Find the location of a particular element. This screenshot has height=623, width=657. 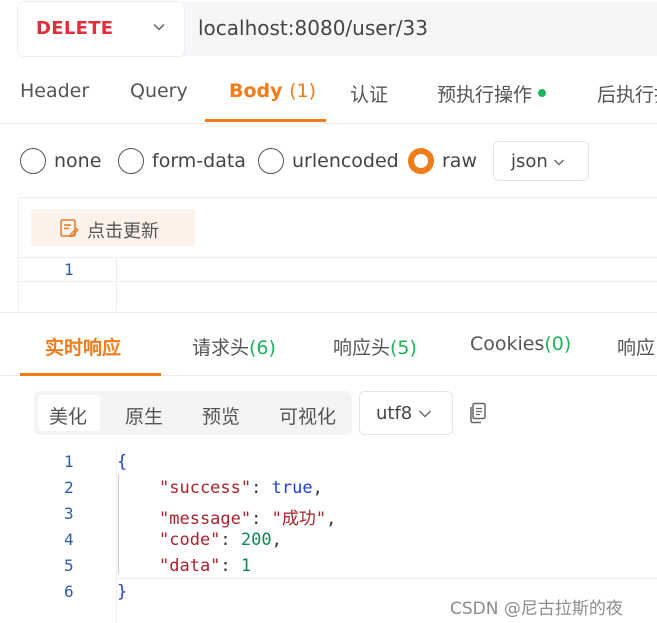

json-key: "success" is located at coordinates (205, 488).